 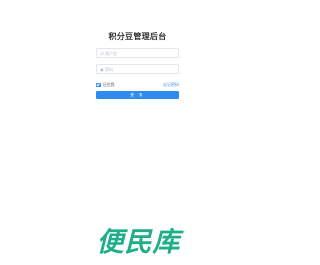 What do you see at coordinates (141, 69) in the screenshot?
I see `password-input` at bounding box center [141, 69].